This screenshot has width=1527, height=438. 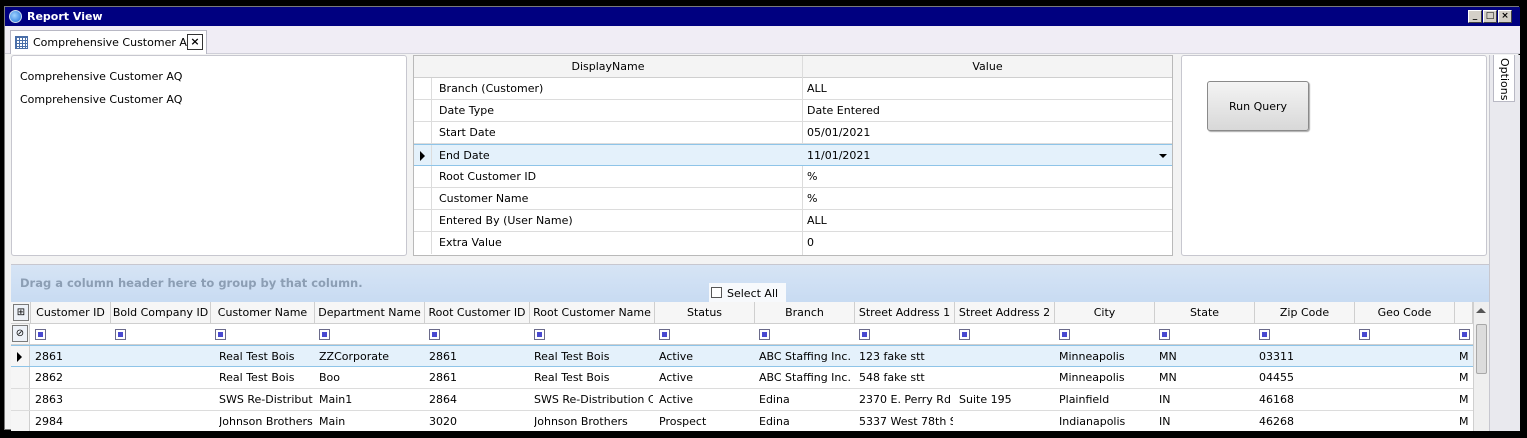 What do you see at coordinates (108, 42) in the screenshot?
I see `tab-comprehensive-customer: Comprehensive Customer AQ ×` at bounding box center [108, 42].